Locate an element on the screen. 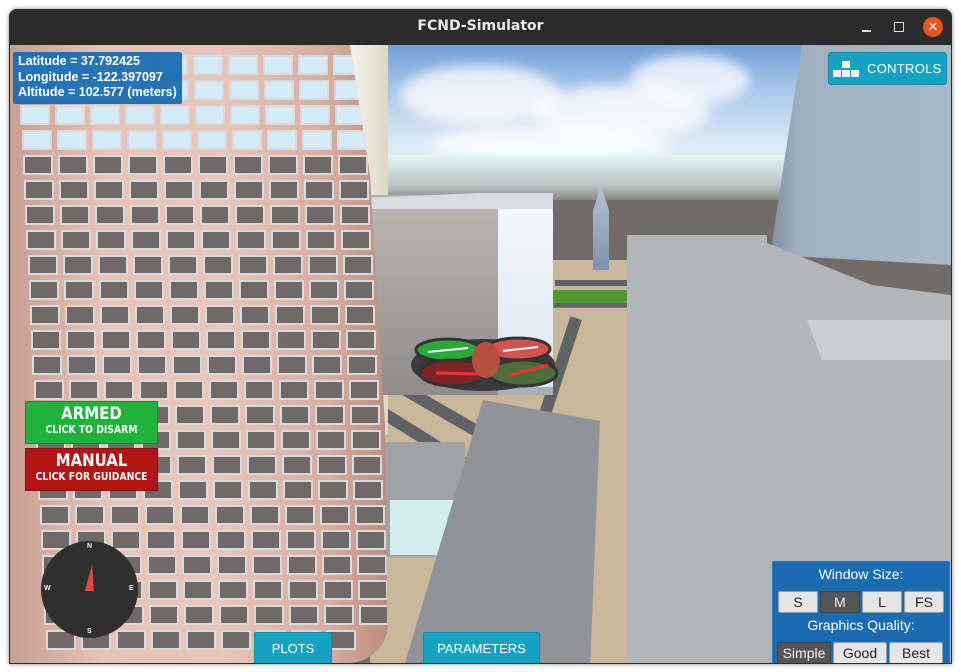 The image size is (961, 672). plots-button: PLOTS is located at coordinates (293, 647).